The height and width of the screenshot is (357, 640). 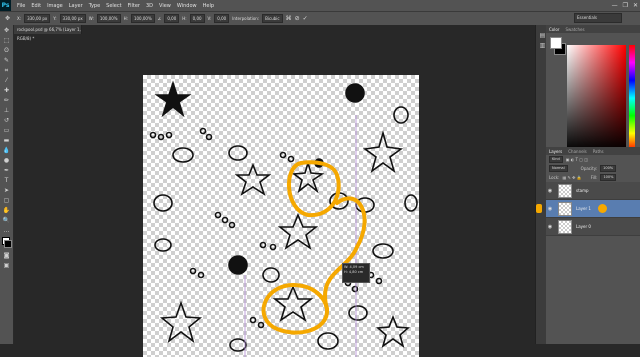 What do you see at coordinates (142, 18) in the screenshot?
I see `h-field: 100,00%` at bounding box center [142, 18].